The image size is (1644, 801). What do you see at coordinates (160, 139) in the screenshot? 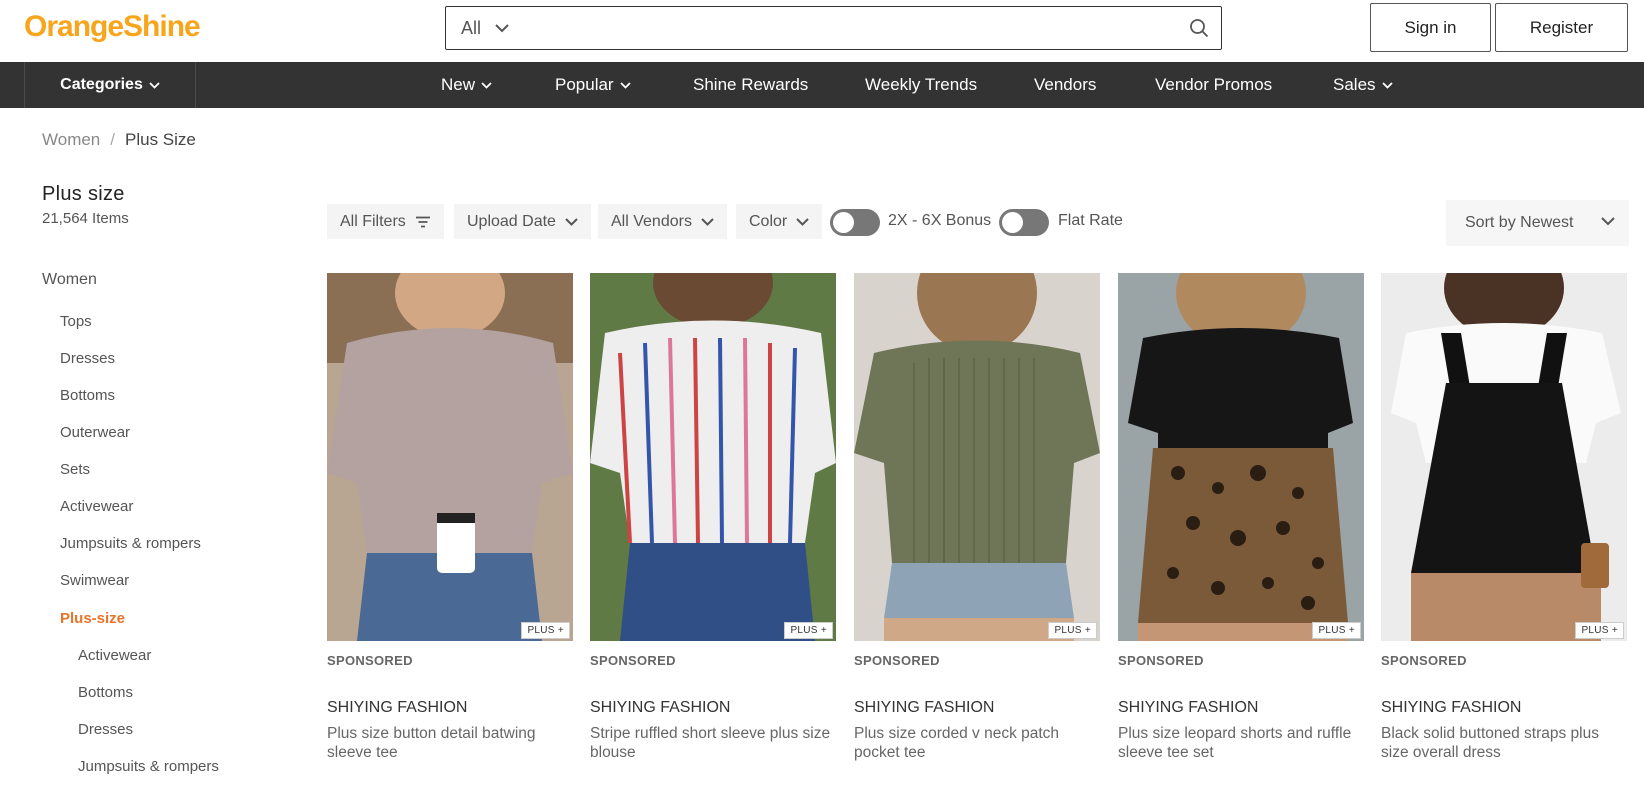
I see `breadcrumb-current: Plus Size` at bounding box center [160, 139].